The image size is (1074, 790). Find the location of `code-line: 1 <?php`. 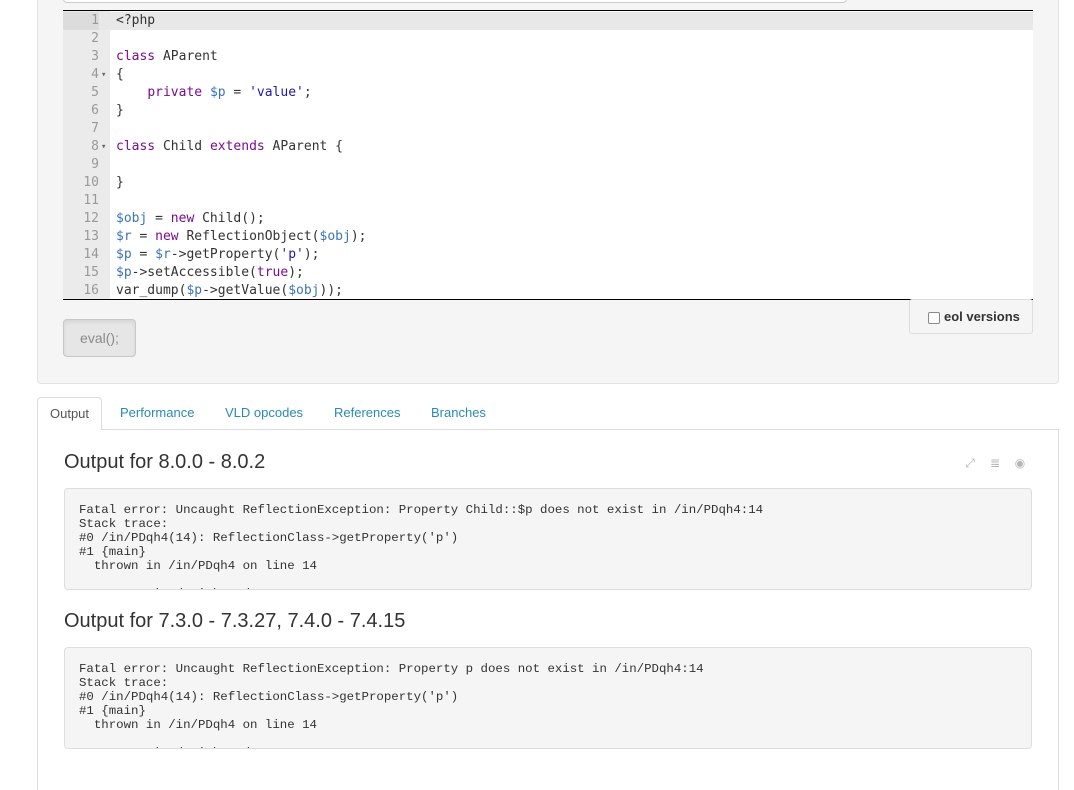

code-line: 1 <?php is located at coordinates (548, 21).